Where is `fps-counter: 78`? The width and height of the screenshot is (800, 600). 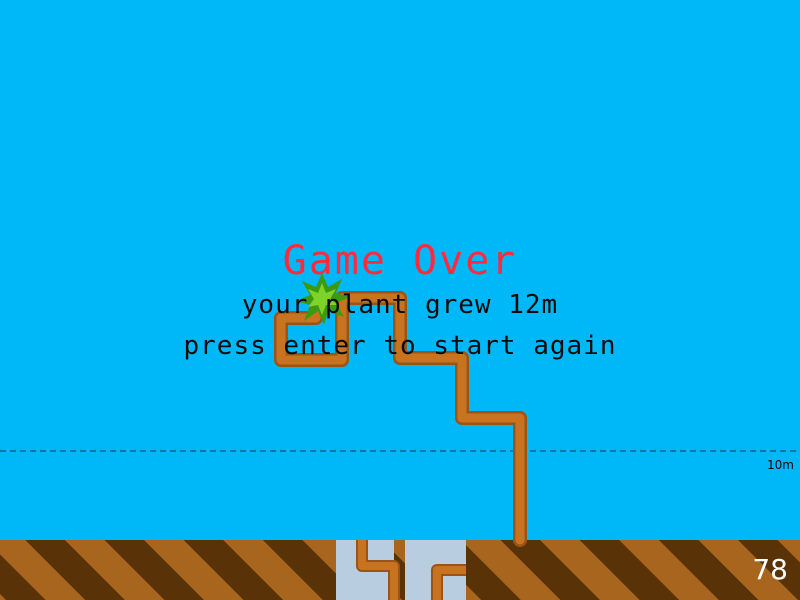
fps-counter: 78 is located at coordinates (770, 569).